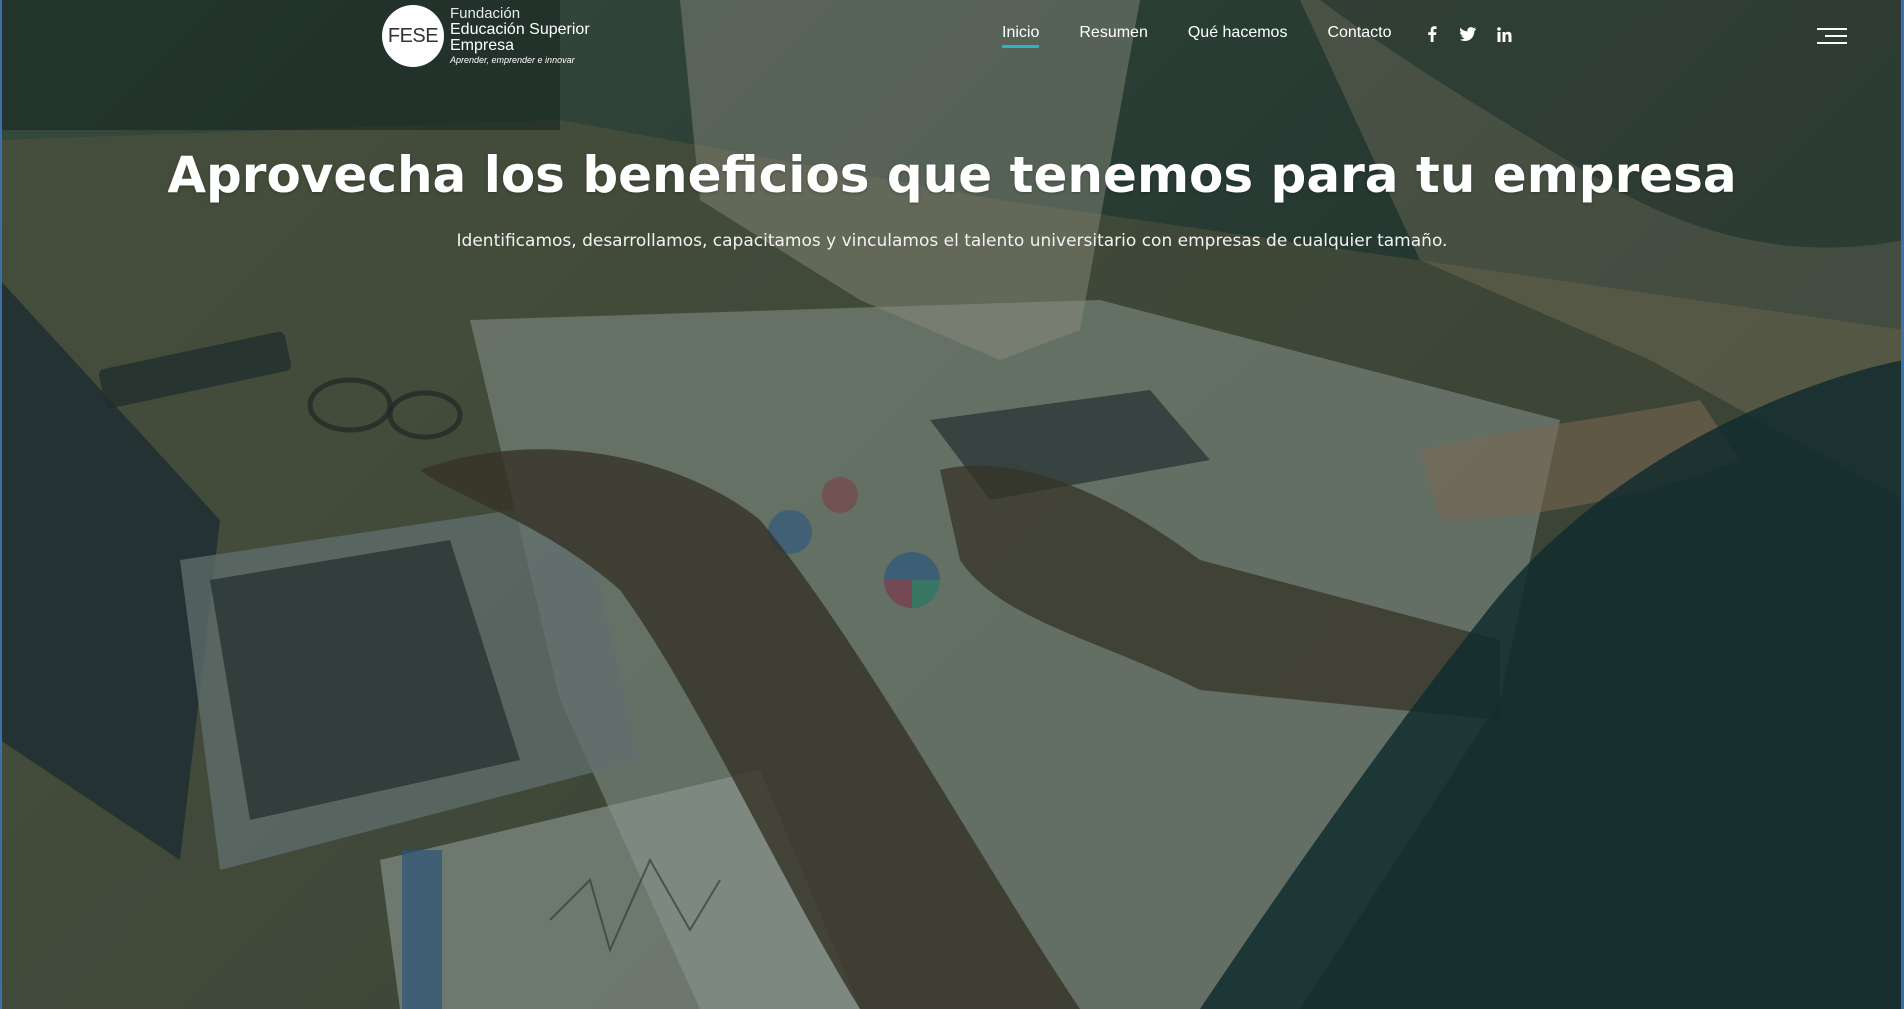  I want to click on logo-tagline: Aprender, emprender e innovar, so click(512, 60).